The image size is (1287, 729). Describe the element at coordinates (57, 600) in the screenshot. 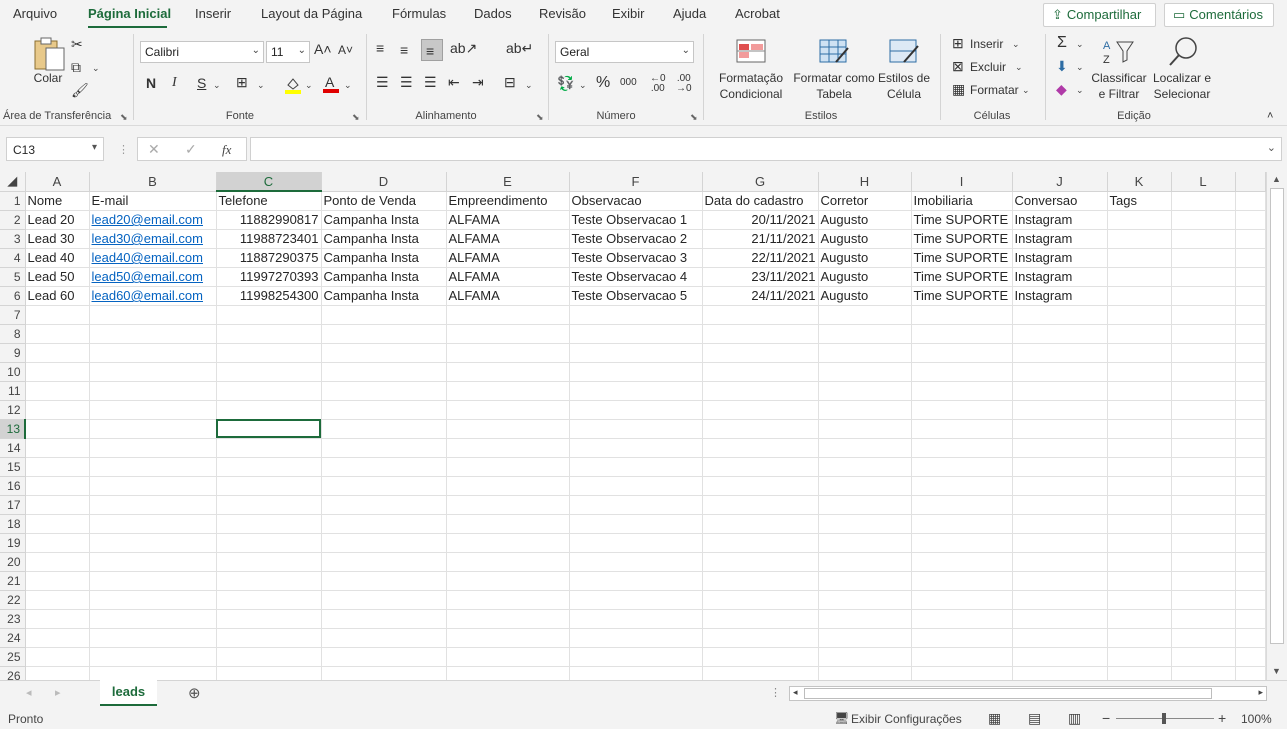

I see `cell-A22` at that location.